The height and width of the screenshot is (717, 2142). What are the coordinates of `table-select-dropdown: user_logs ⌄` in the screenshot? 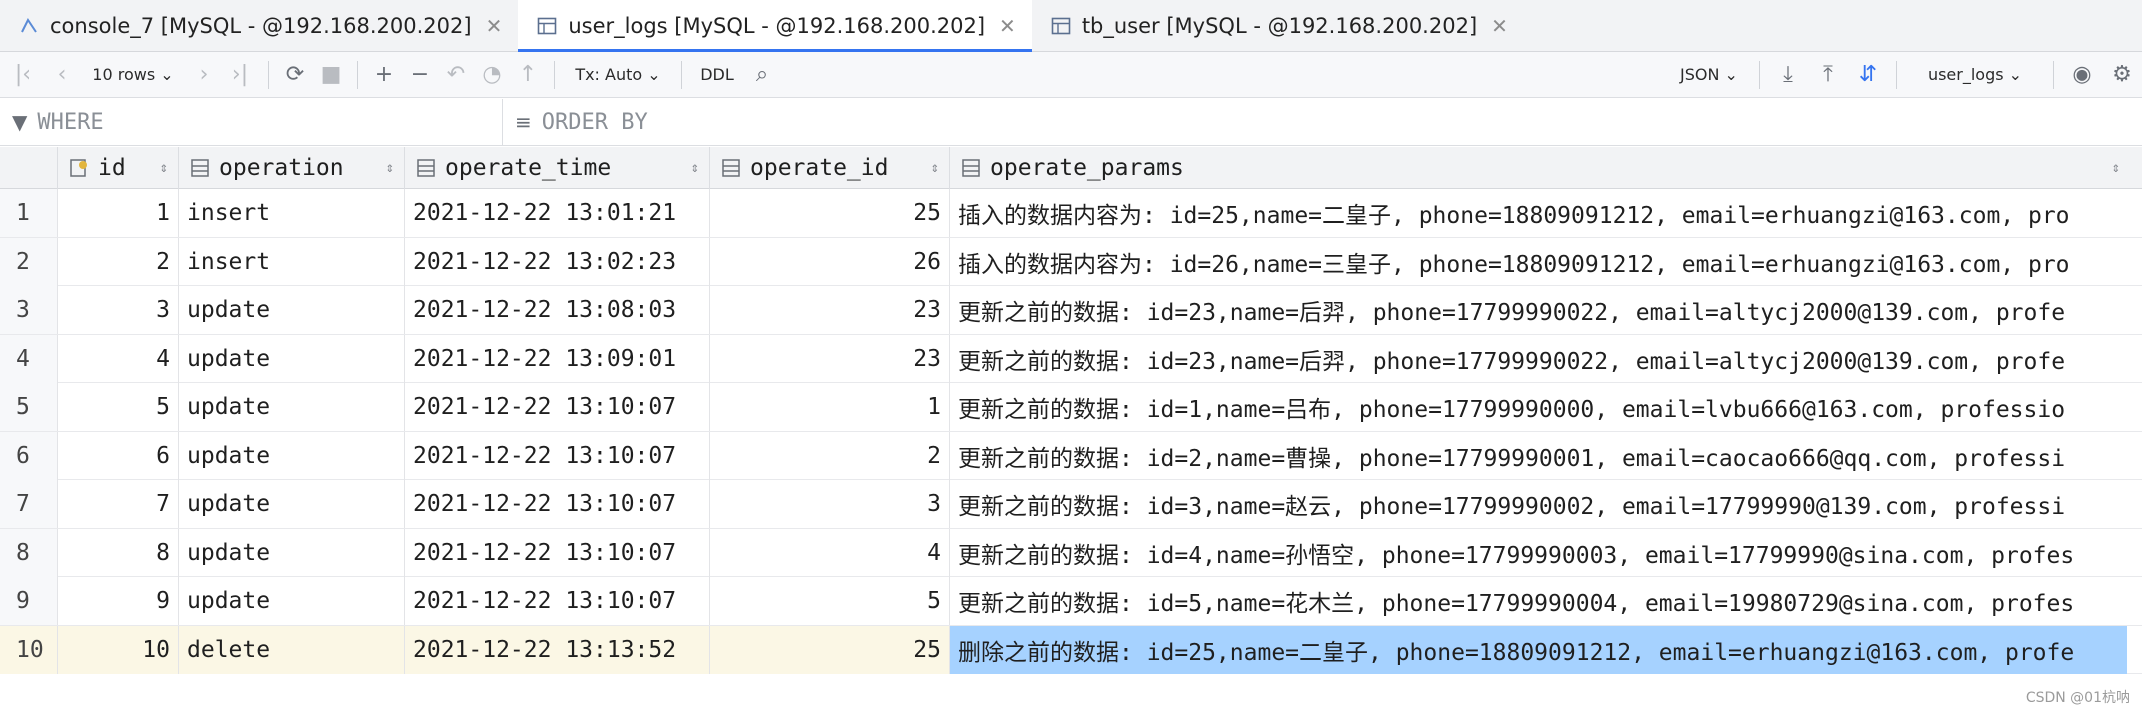 It's located at (1975, 75).